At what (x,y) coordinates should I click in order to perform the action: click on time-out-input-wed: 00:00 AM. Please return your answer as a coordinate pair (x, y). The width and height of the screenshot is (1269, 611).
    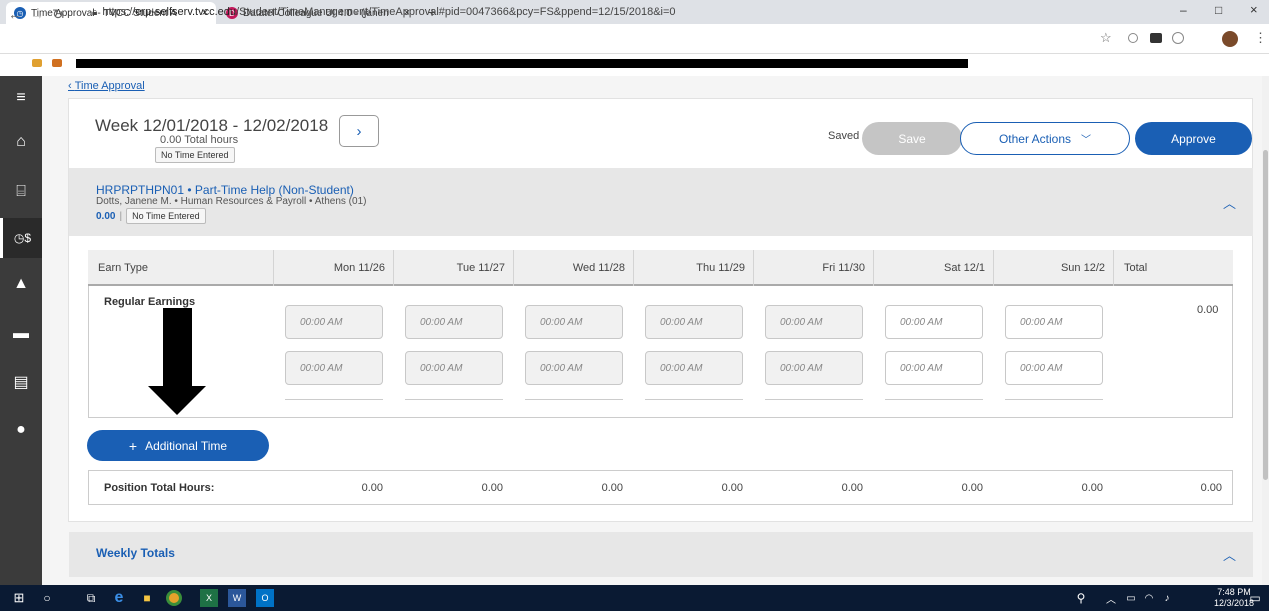
    Looking at the image, I should click on (574, 368).